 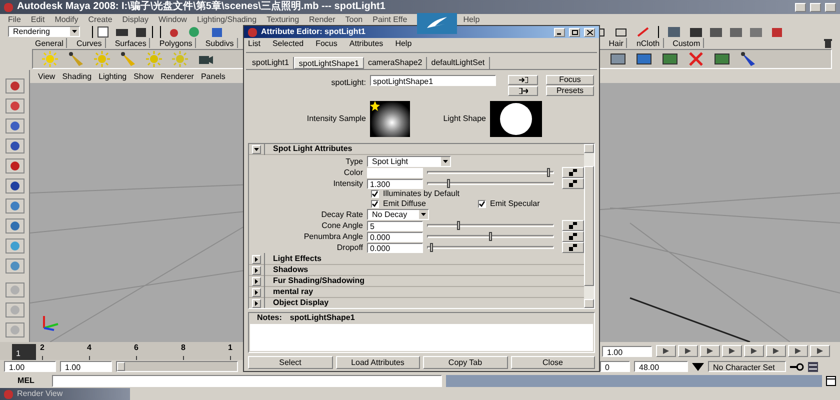 What do you see at coordinates (552, 362) in the screenshot?
I see `button: Close` at bounding box center [552, 362].